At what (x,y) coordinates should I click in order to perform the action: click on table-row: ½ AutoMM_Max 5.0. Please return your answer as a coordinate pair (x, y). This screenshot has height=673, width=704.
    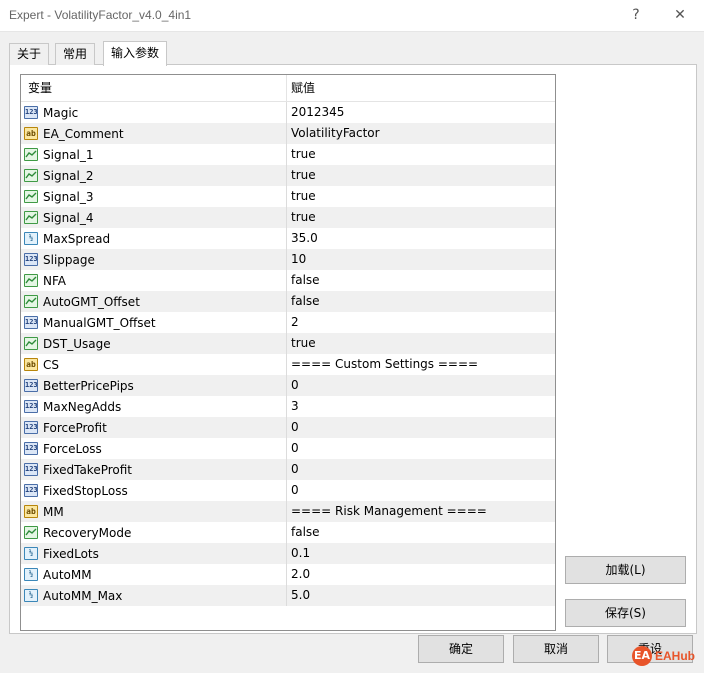
    Looking at the image, I should click on (288, 595).